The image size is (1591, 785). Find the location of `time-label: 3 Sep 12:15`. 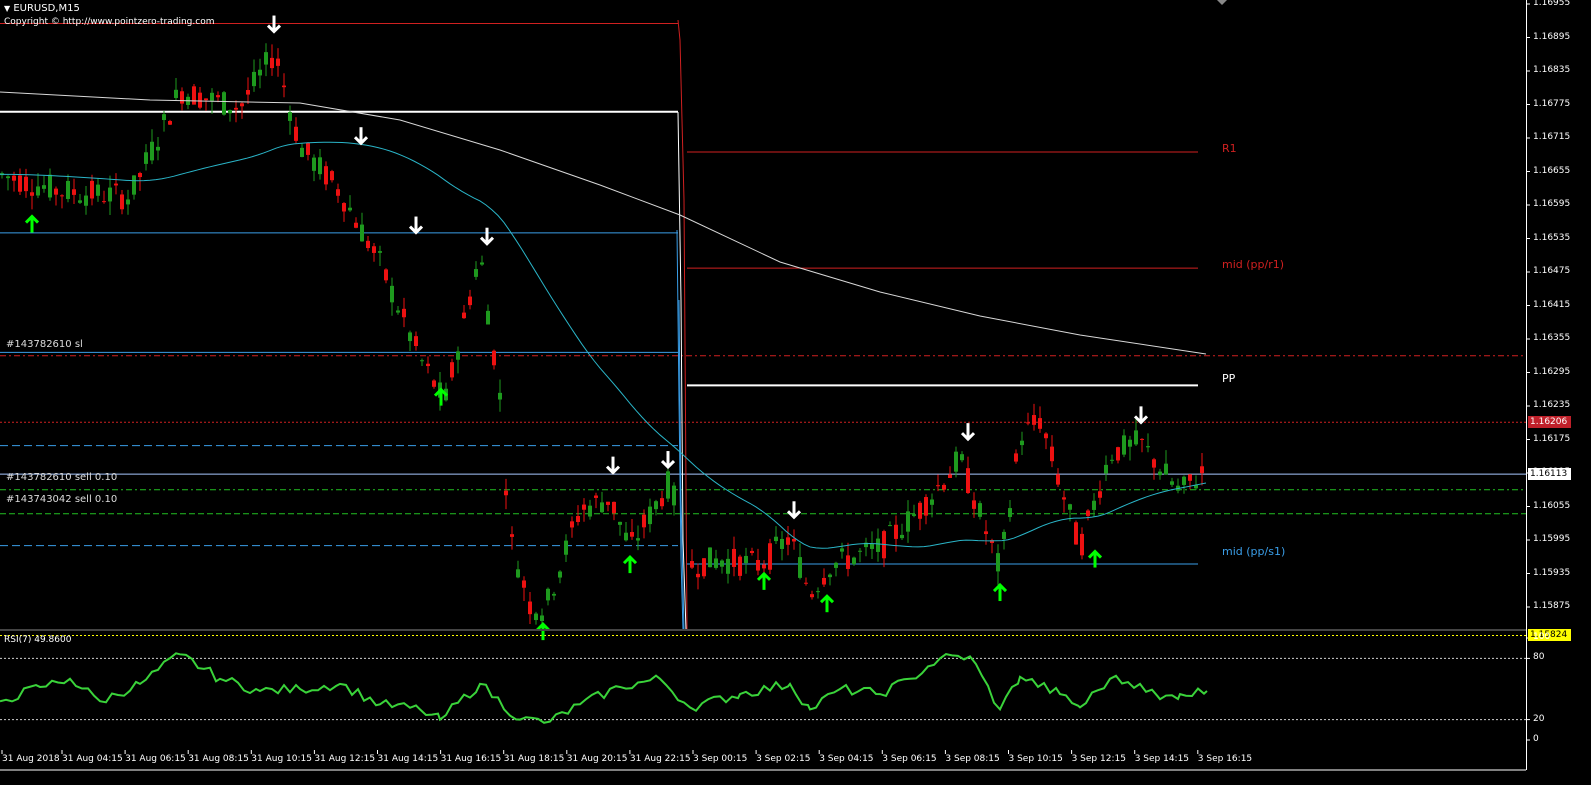

time-label: 3 Sep 12:15 is located at coordinates (1098, 759).